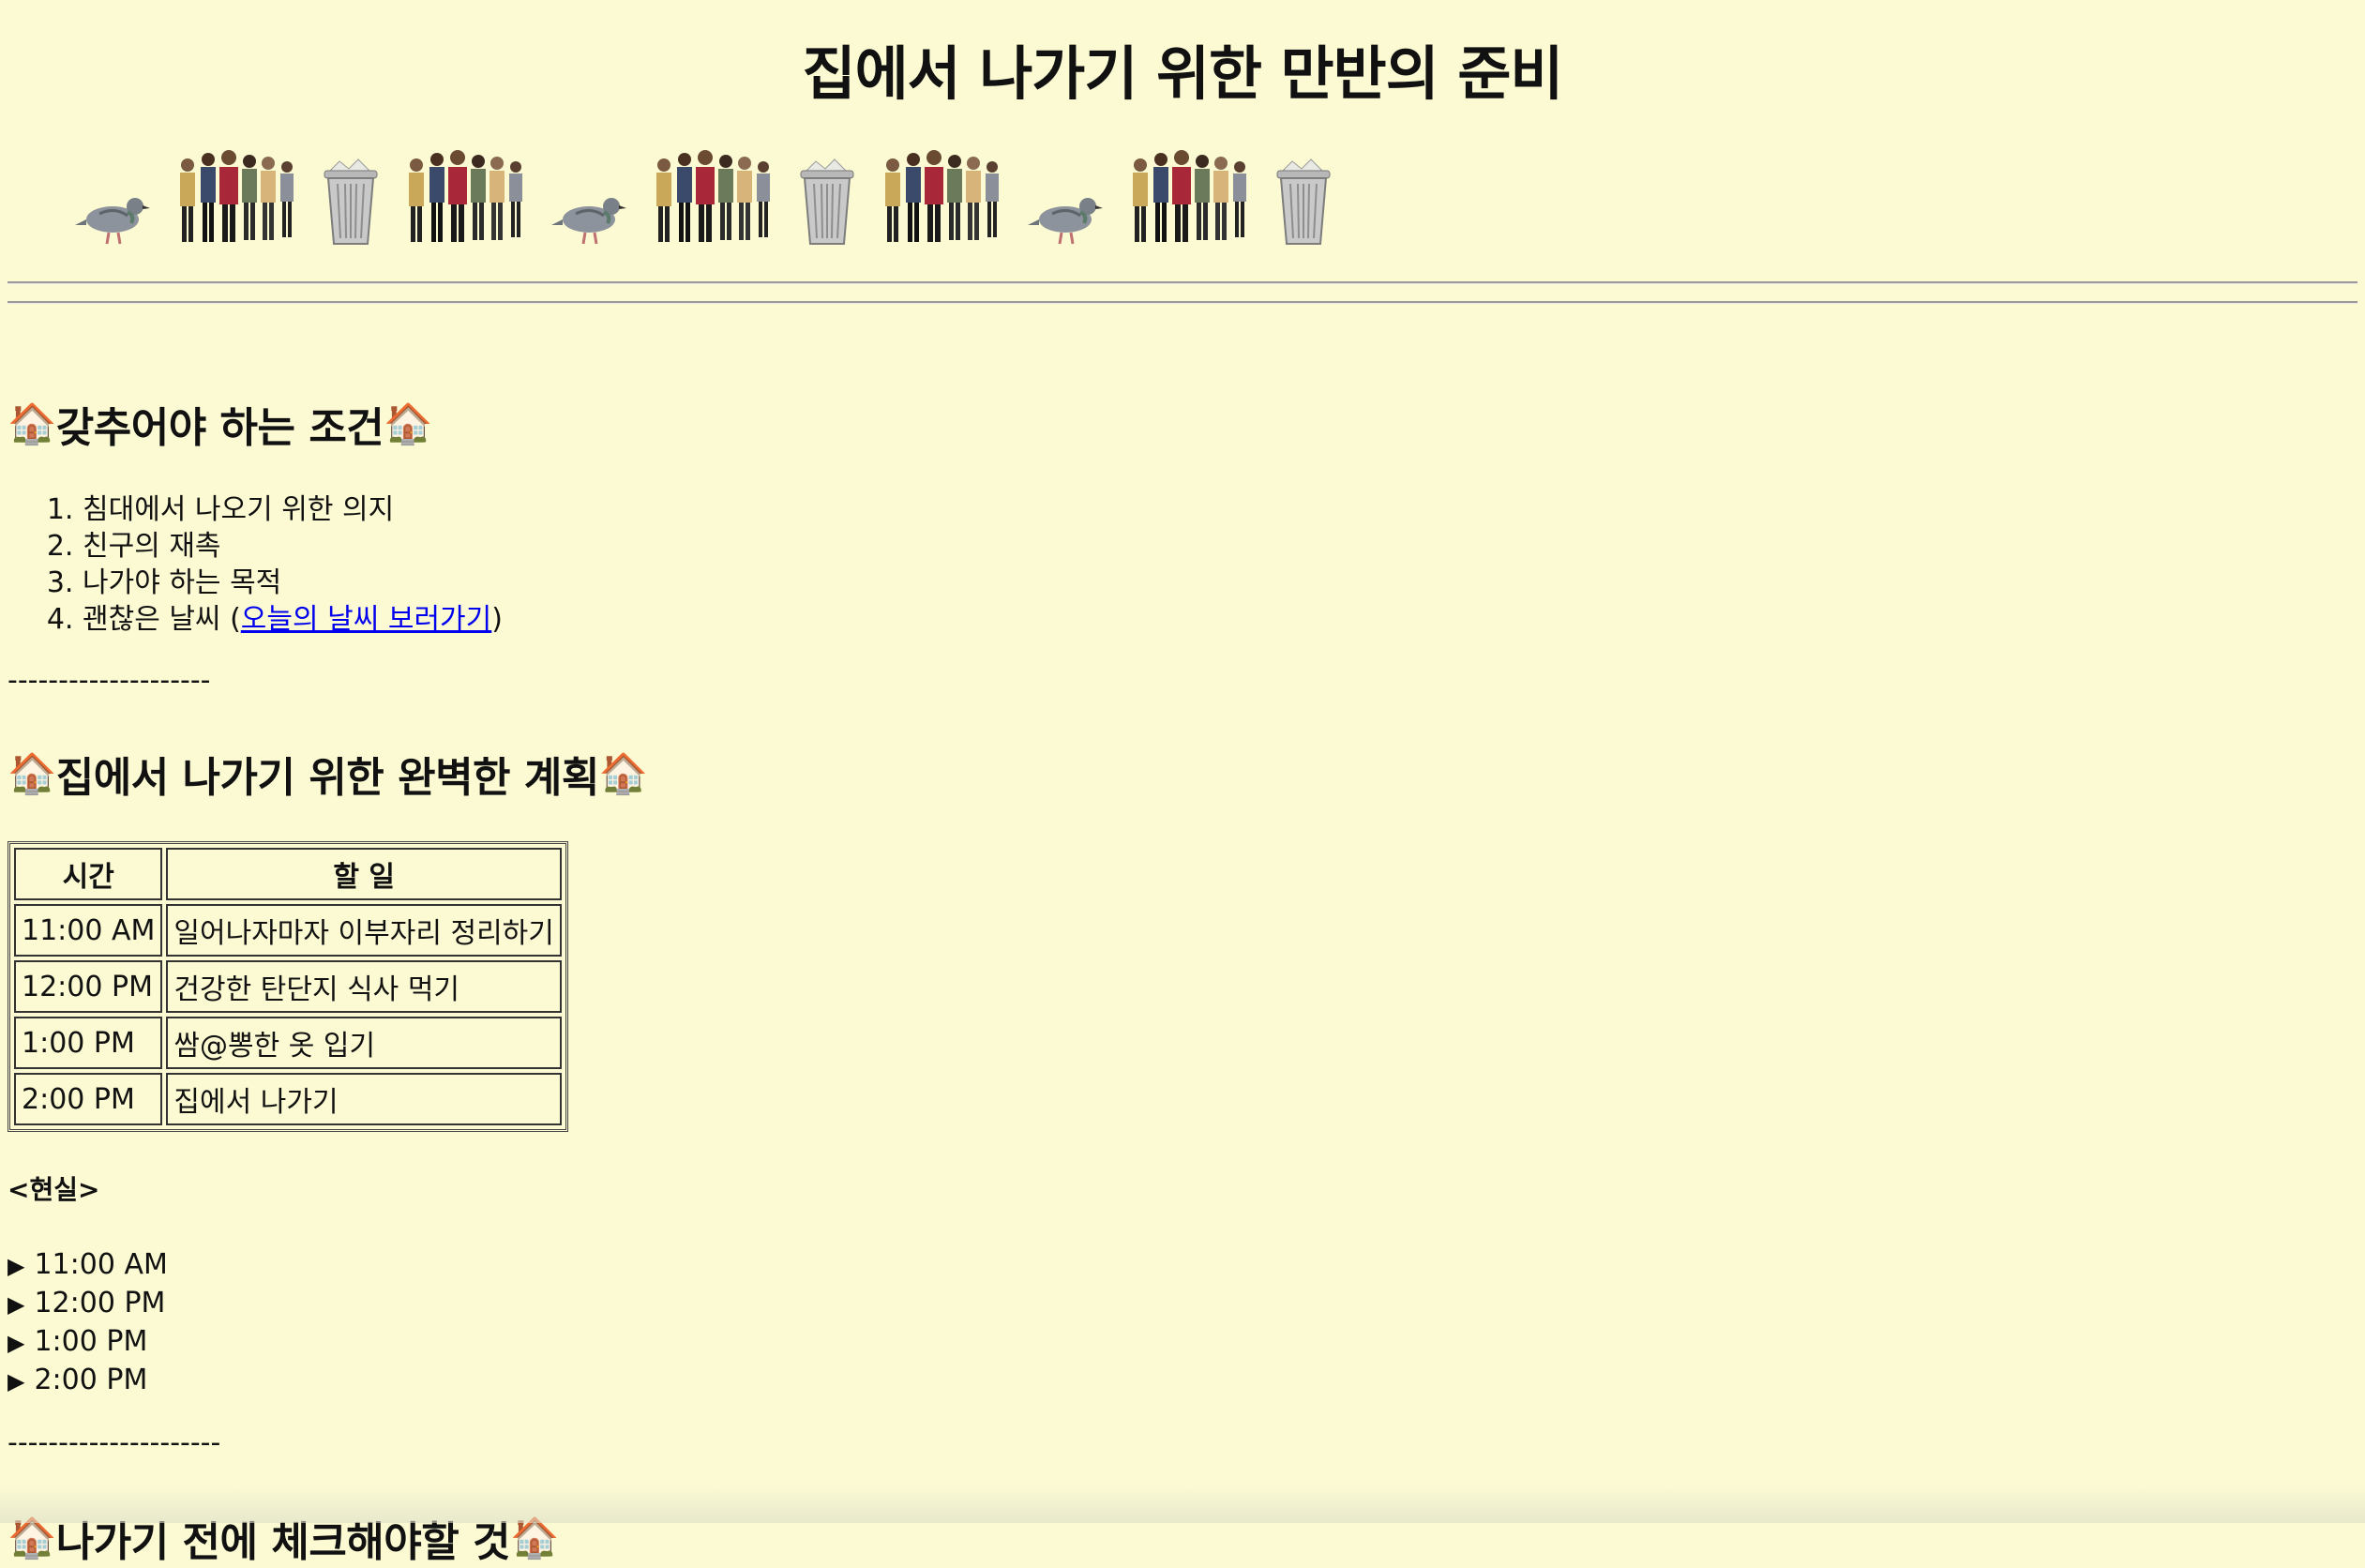 The image size is (2365, 1568). Describe the element at coordinates (364, 986) in the screenshot. I see `table-cell-task: 건강한 탄단지 식사 먹기` at that location.